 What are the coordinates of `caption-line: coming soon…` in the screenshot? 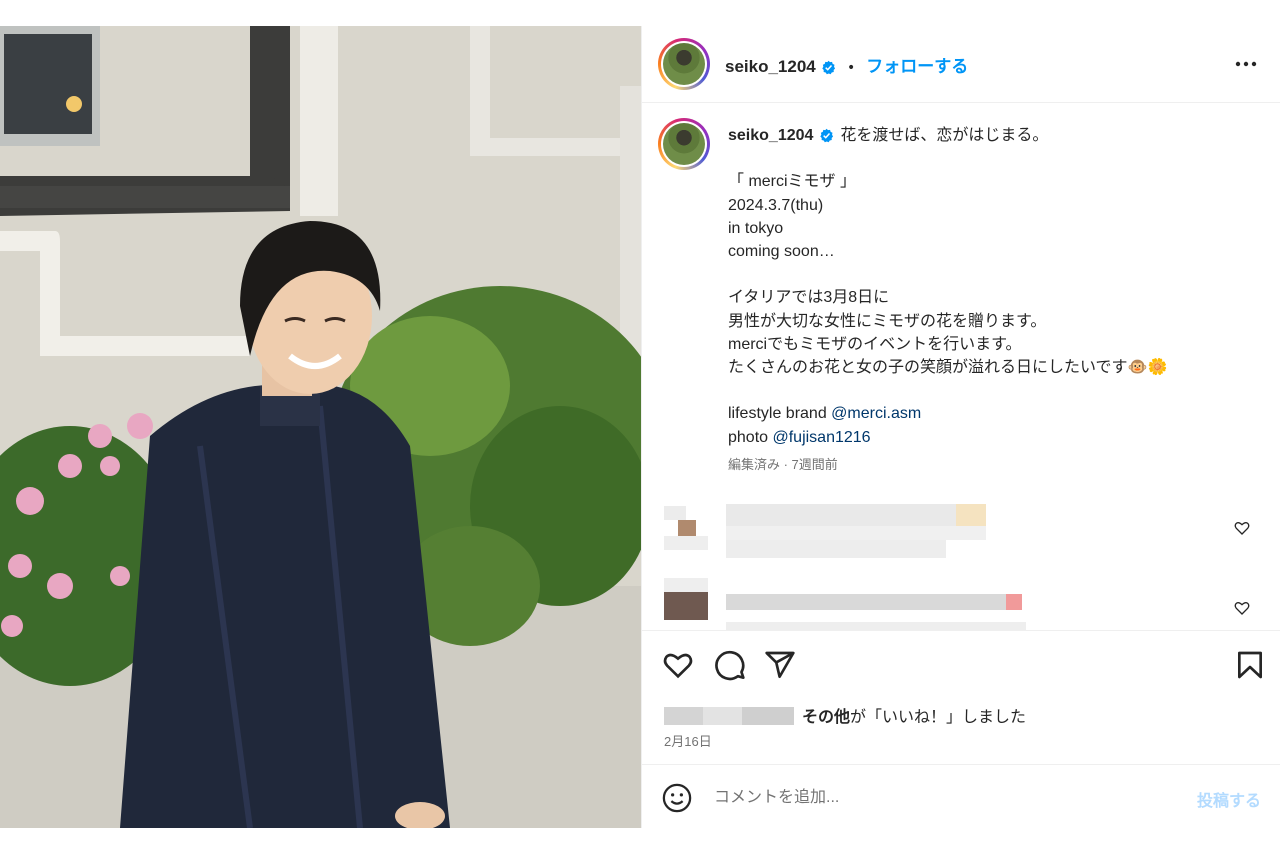 It's located at (781, 251).